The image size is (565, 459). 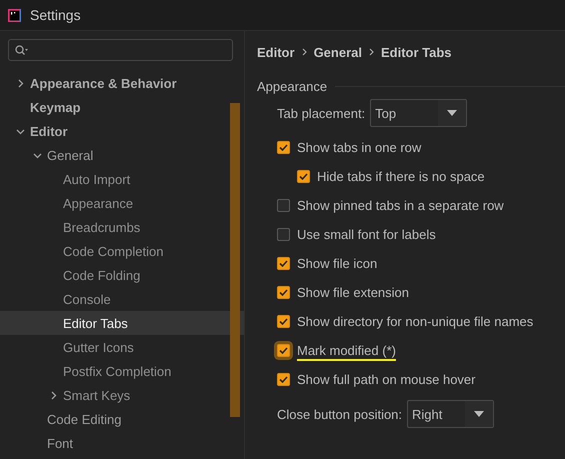 I want to click on field-label: Close button position:, so click(x=339, y=414).